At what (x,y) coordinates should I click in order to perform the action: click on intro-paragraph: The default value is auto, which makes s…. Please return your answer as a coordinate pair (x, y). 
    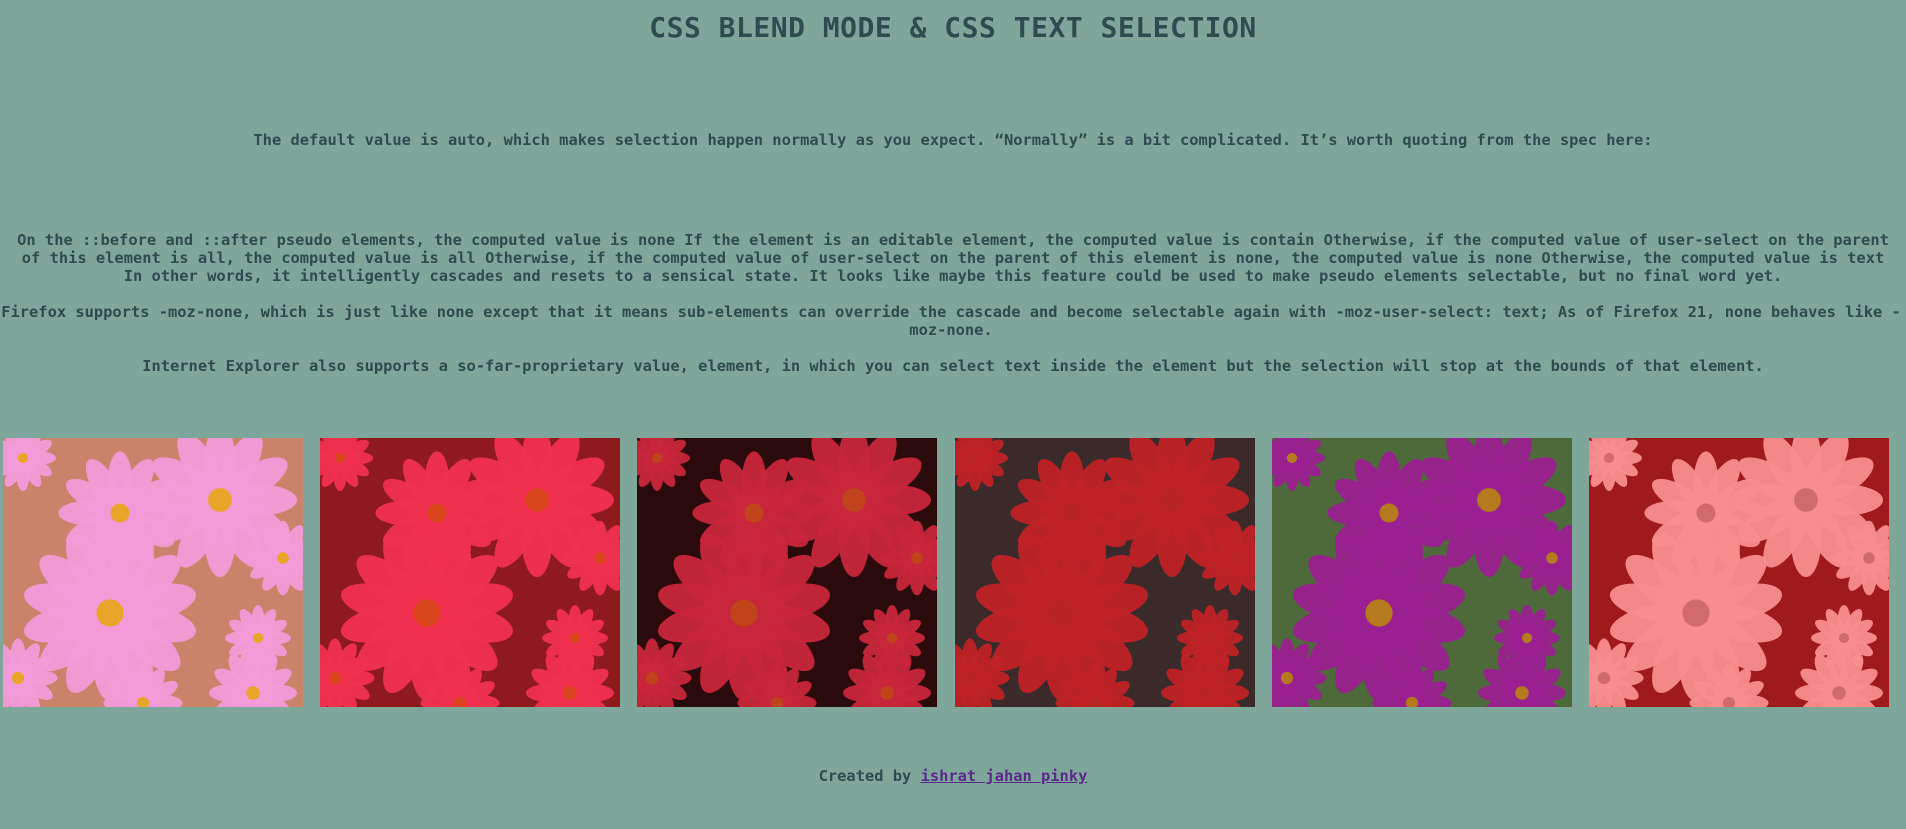
    Looking at the image, I should click on (953, 140).